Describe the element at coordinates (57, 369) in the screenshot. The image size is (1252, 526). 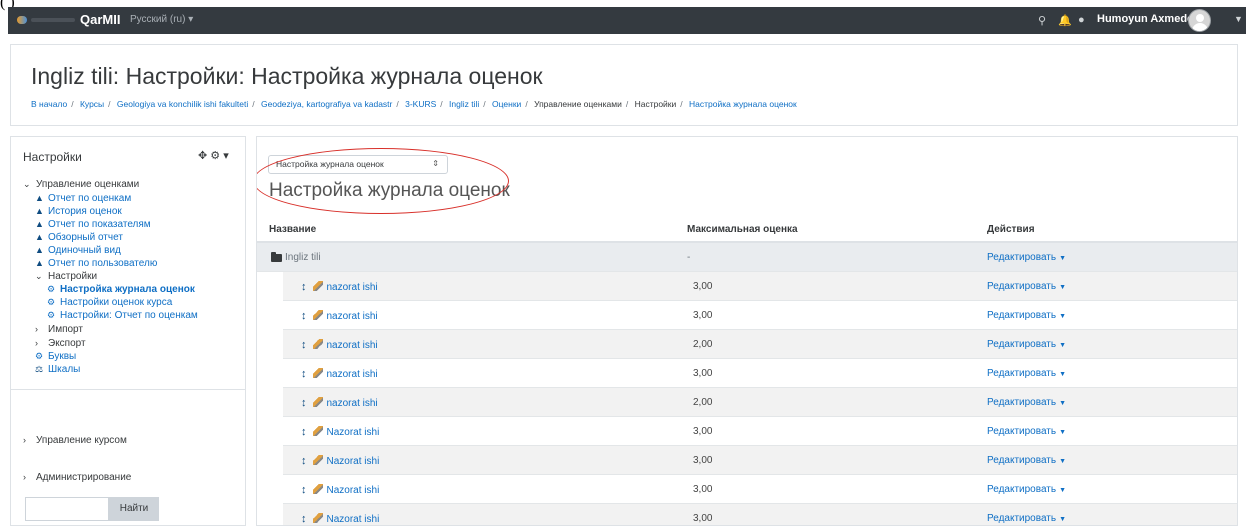
I see `sidebar-item-scales: ⚖ Шкалы` at that location.